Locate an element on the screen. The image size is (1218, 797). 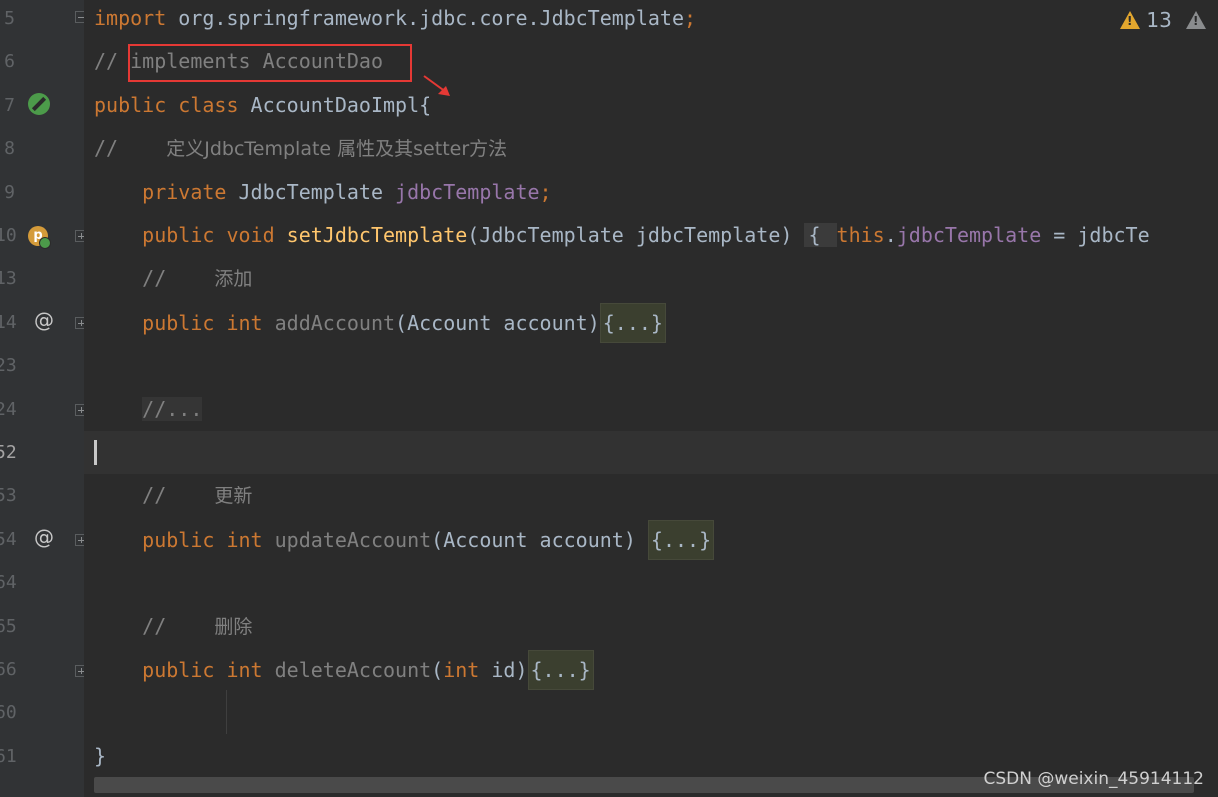
annotation-arrow-icon is located at coordinates (436, 85).